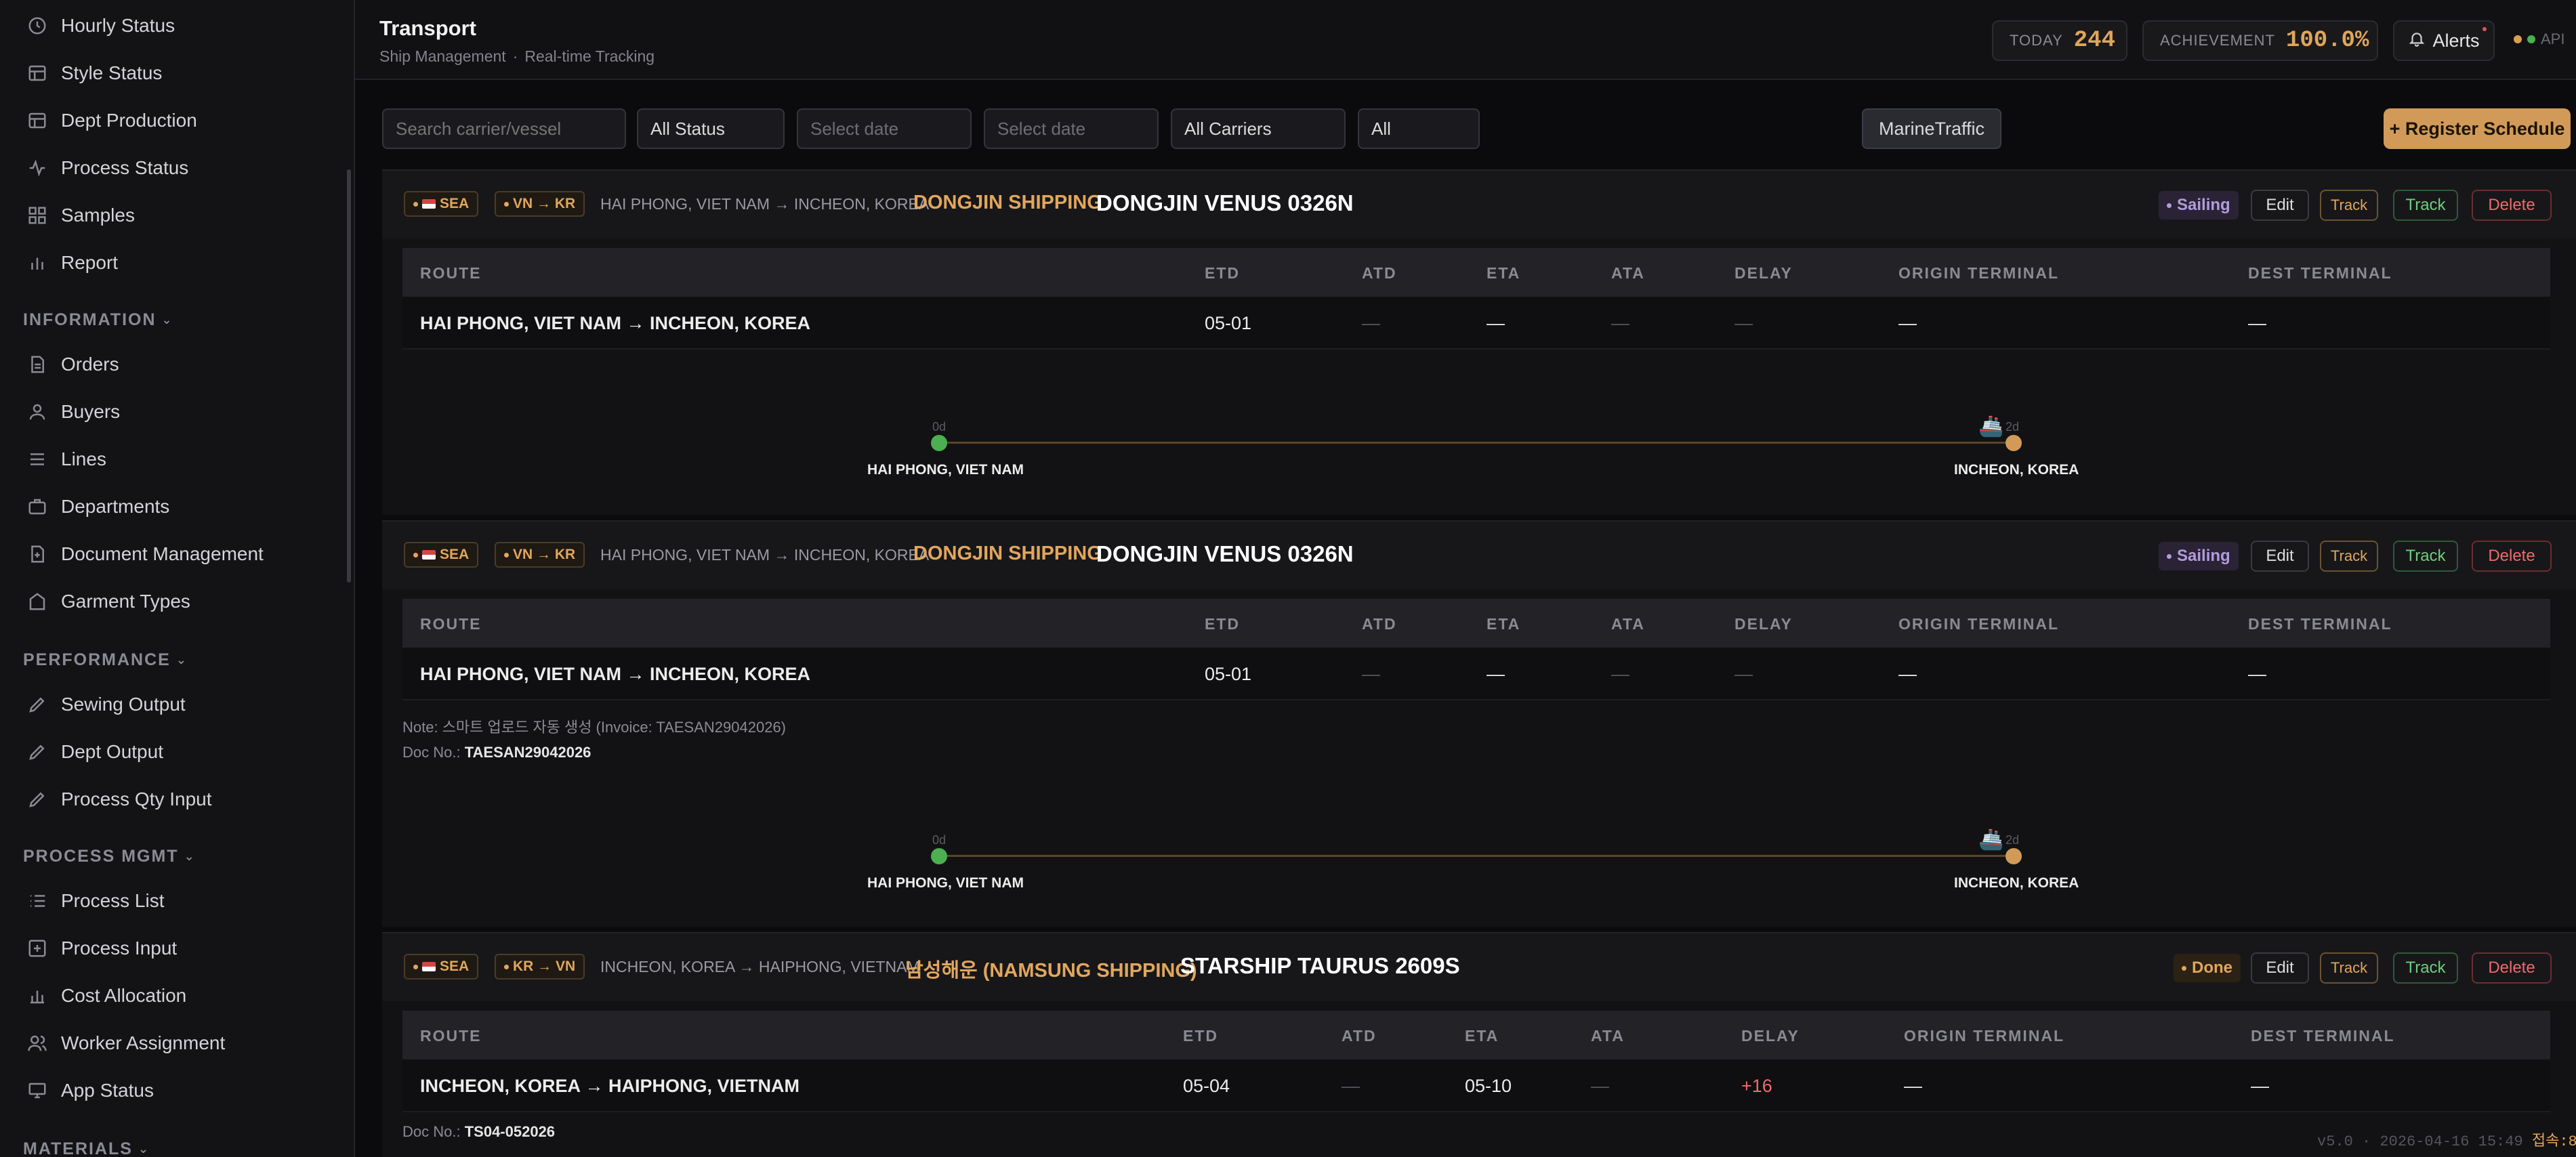 This screenshot has width=2576, height=1157. What do you see at coordinates (37, 26) in the screenshot?
I see `clock-icon` at bounding box center [37, 26].